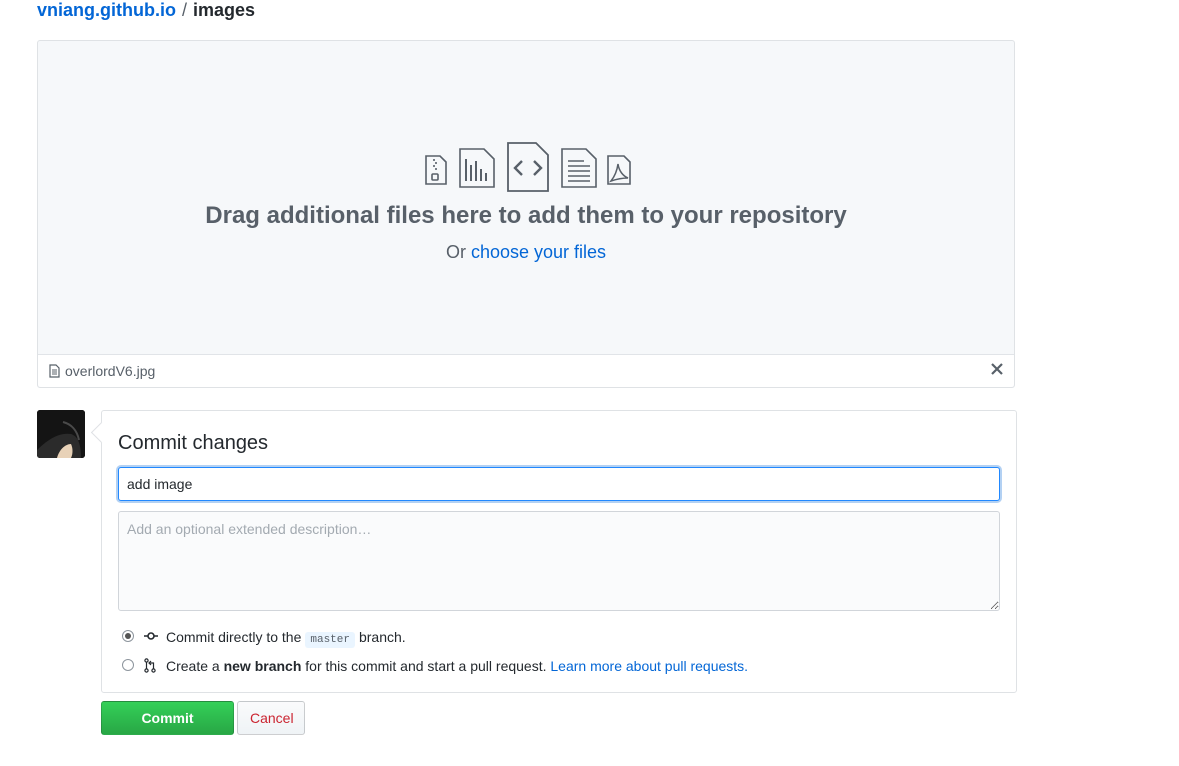 The image size is (1179, 766). What do you see at coordinates (997, 369) in the screenshot?
I see `x-icon` at bounding box center [997, 369].